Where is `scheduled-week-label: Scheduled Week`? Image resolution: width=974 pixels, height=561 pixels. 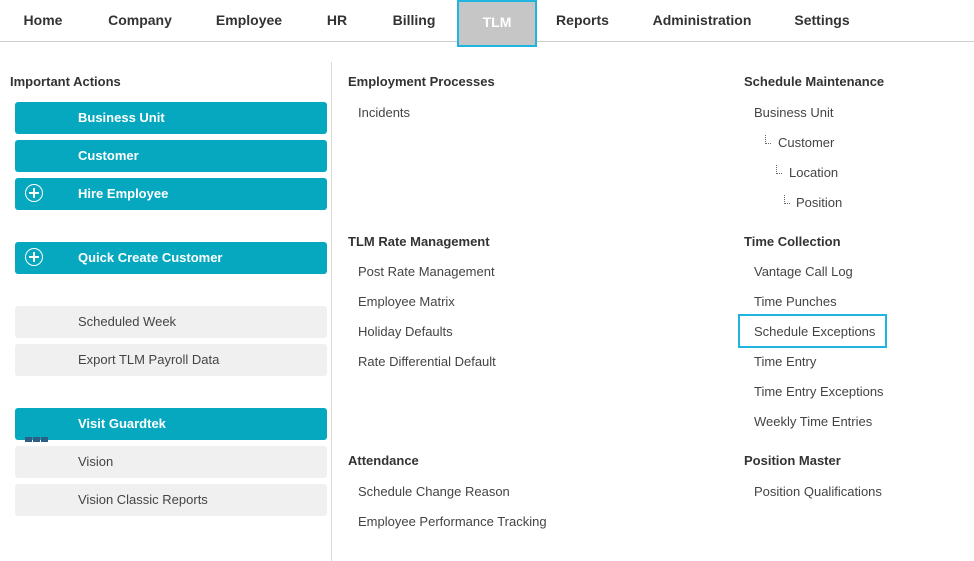 scheduled-week-label: Scheduled Week is located at coordinates (127, 321).